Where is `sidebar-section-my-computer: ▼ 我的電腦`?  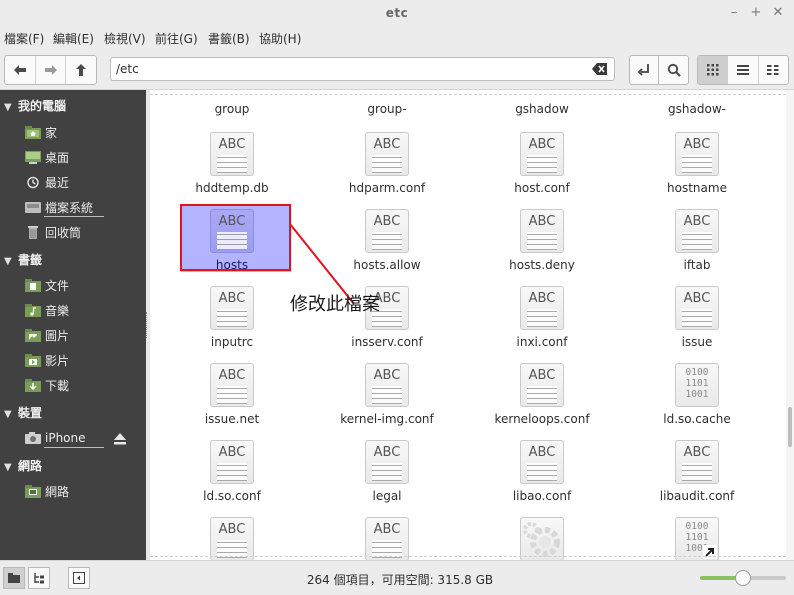
sidebar-section-my-computer: ▼ 我的電腦 is located at coordinates (35, 105).